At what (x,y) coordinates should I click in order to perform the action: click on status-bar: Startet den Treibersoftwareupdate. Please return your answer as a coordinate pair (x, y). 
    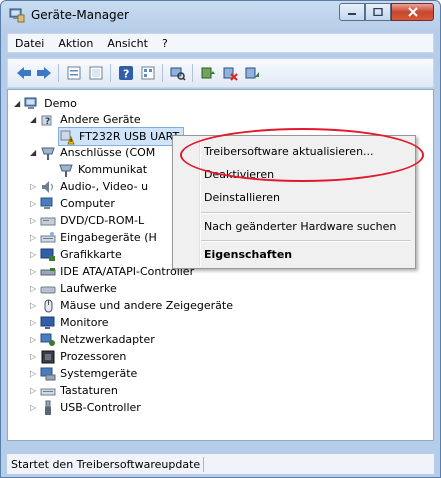
    Looking at the image, I should click on (220, 463).